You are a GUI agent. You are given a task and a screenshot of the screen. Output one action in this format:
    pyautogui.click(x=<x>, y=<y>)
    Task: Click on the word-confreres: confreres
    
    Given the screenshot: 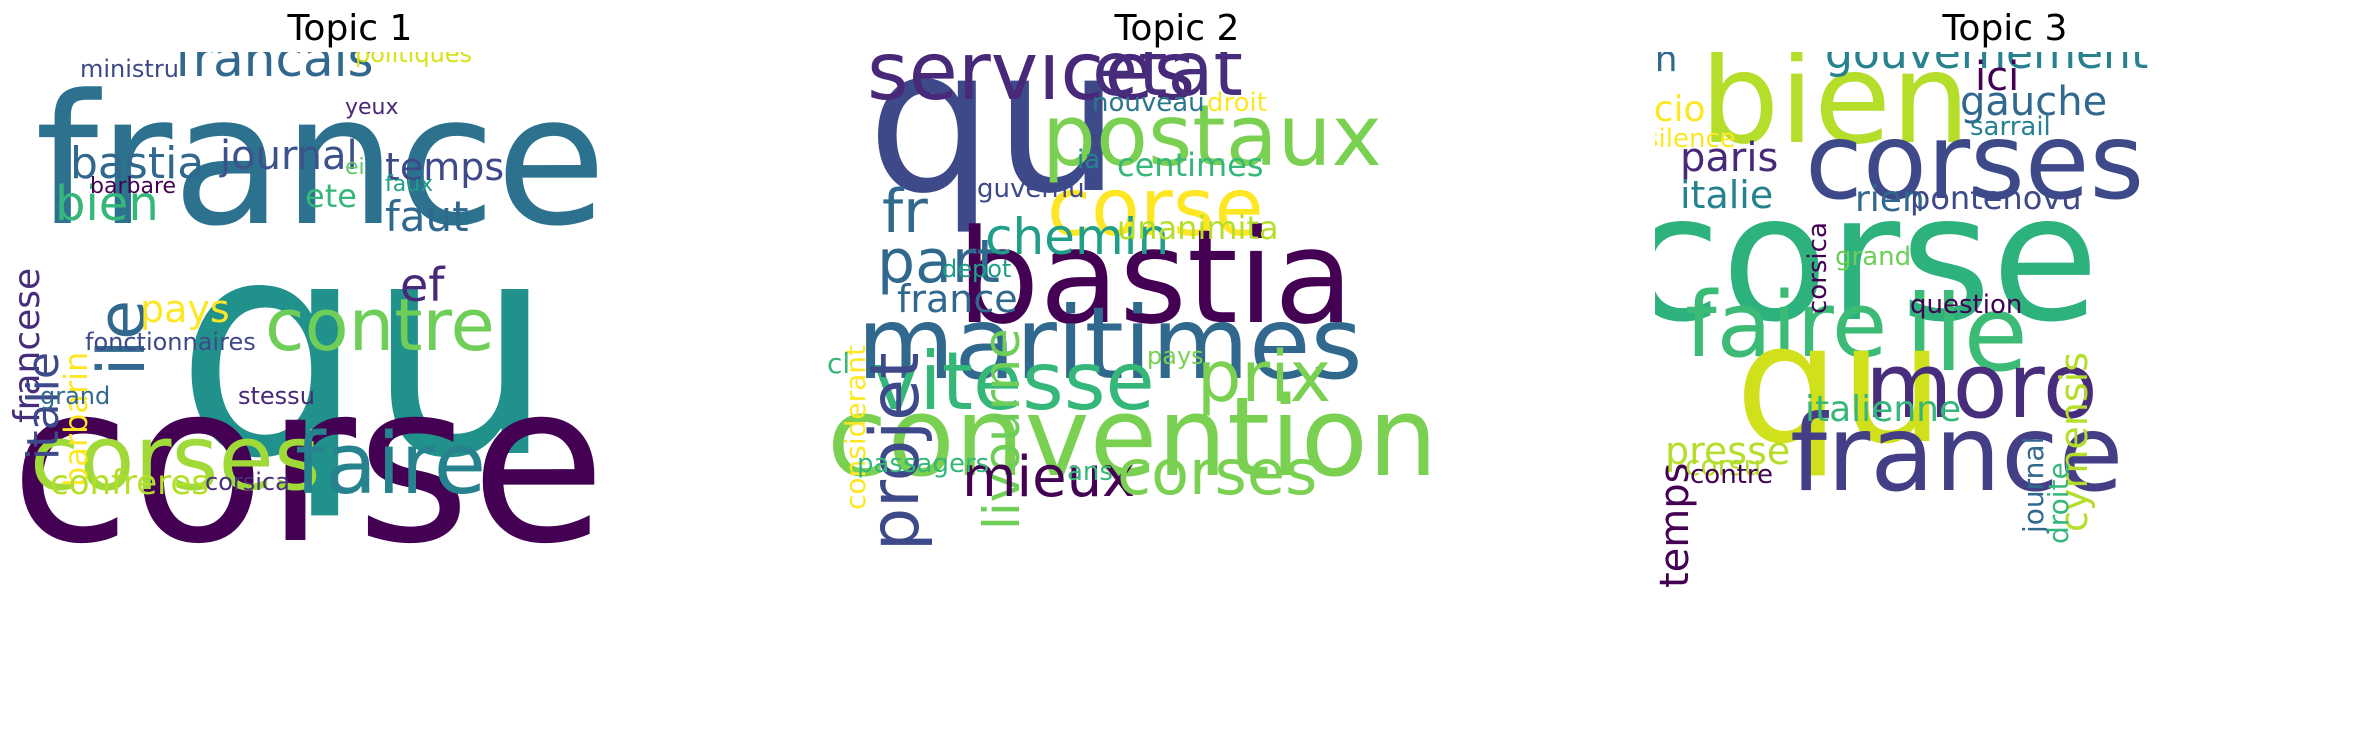 What is the action you would take?
    pyautogui.click(x=130, y=483)
    